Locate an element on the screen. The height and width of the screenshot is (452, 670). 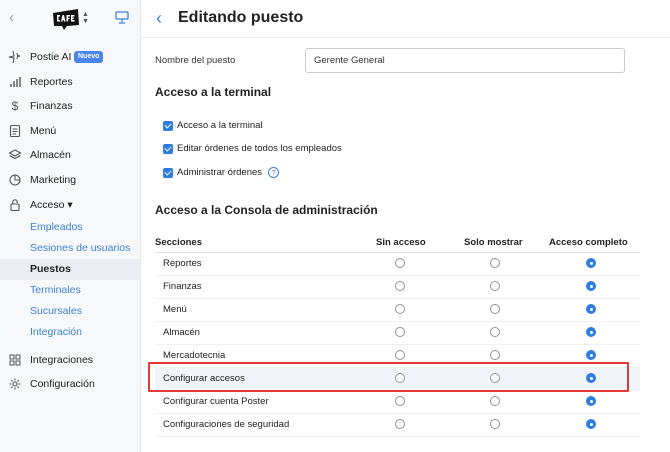
table-row: Configuraciones de seguridad is located at coordinates (397, 425).